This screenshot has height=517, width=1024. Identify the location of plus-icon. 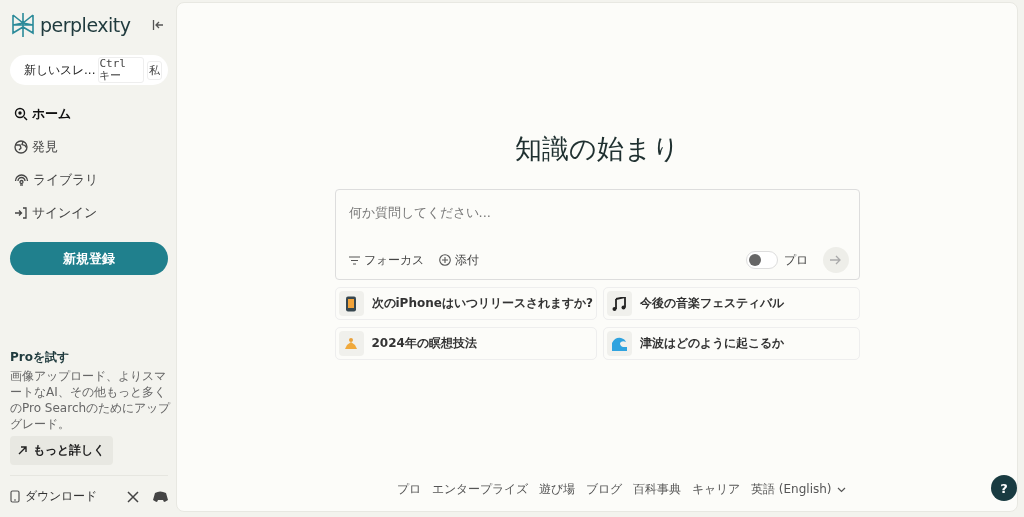
(444, 260).